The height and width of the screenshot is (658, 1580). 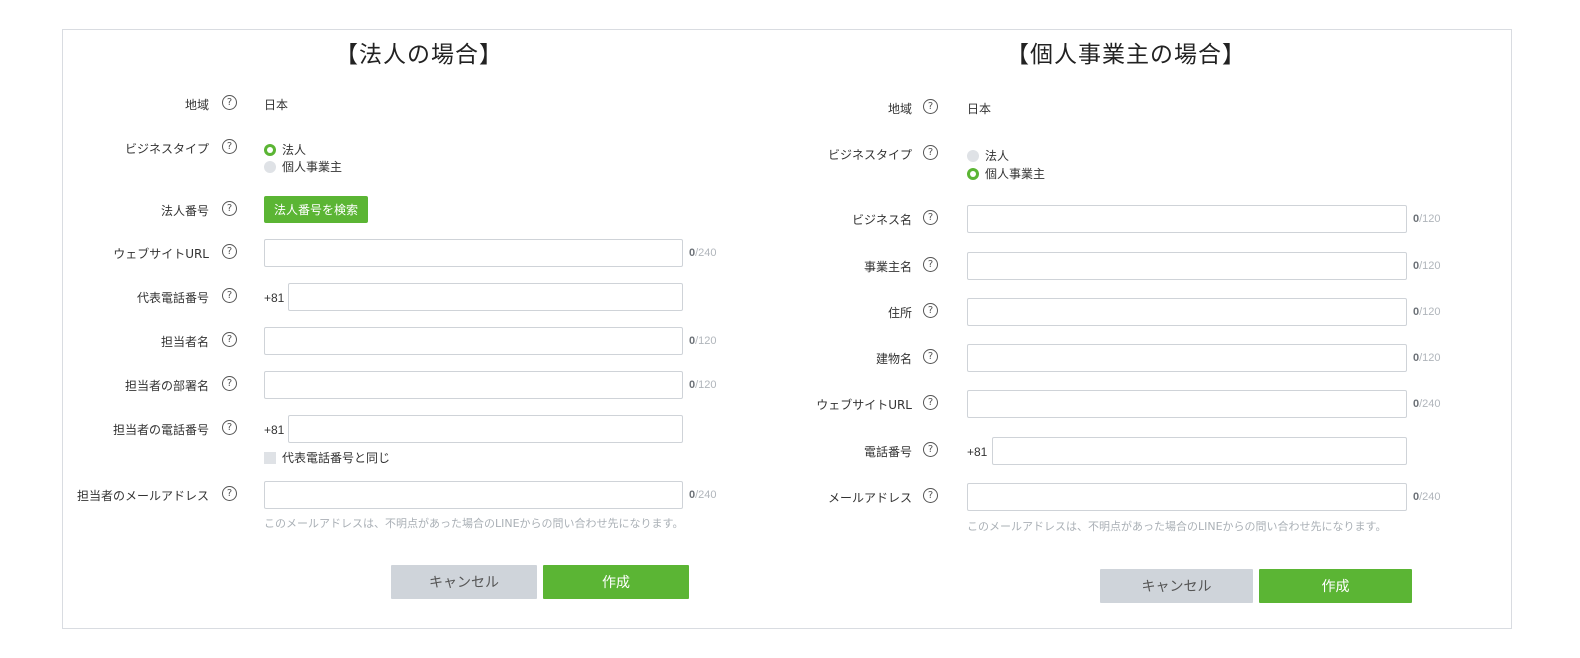 I want to click on contact-dept-help-icon: ?, so click(x=229, y=383).